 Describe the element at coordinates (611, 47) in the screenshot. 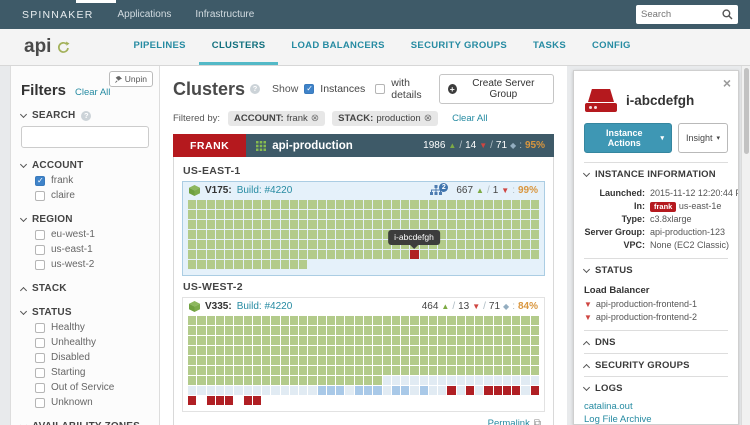

I see `tab-config: CONFIG` at that location.